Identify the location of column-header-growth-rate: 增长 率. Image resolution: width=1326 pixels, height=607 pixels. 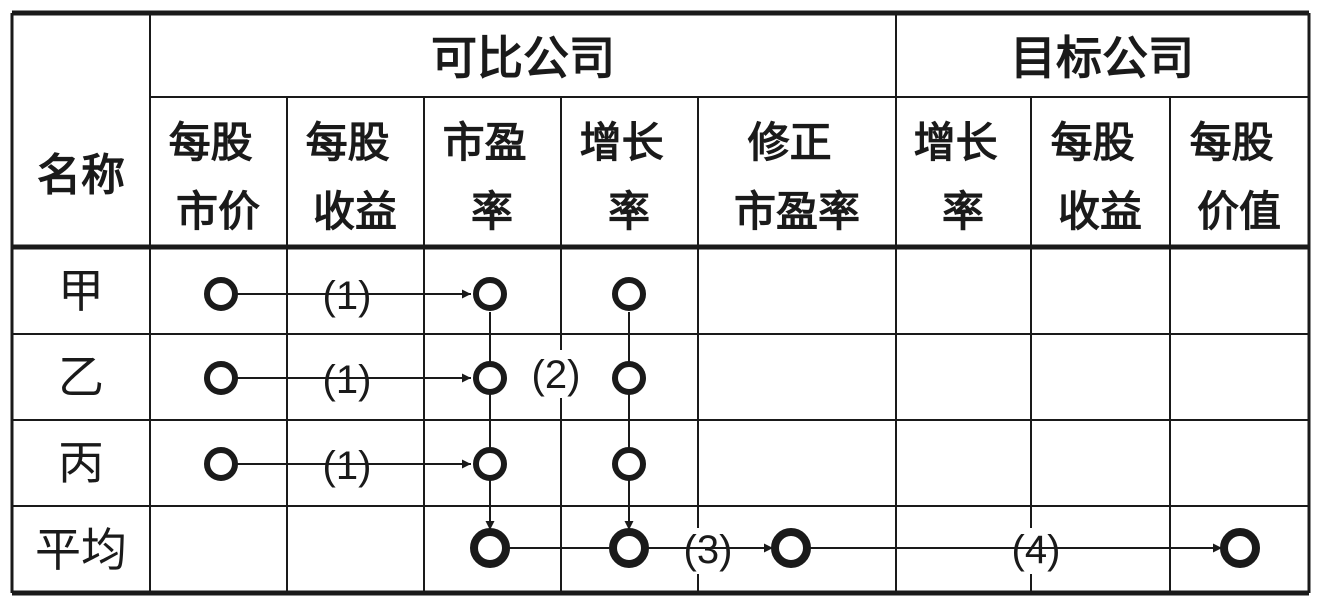
(629, 177).